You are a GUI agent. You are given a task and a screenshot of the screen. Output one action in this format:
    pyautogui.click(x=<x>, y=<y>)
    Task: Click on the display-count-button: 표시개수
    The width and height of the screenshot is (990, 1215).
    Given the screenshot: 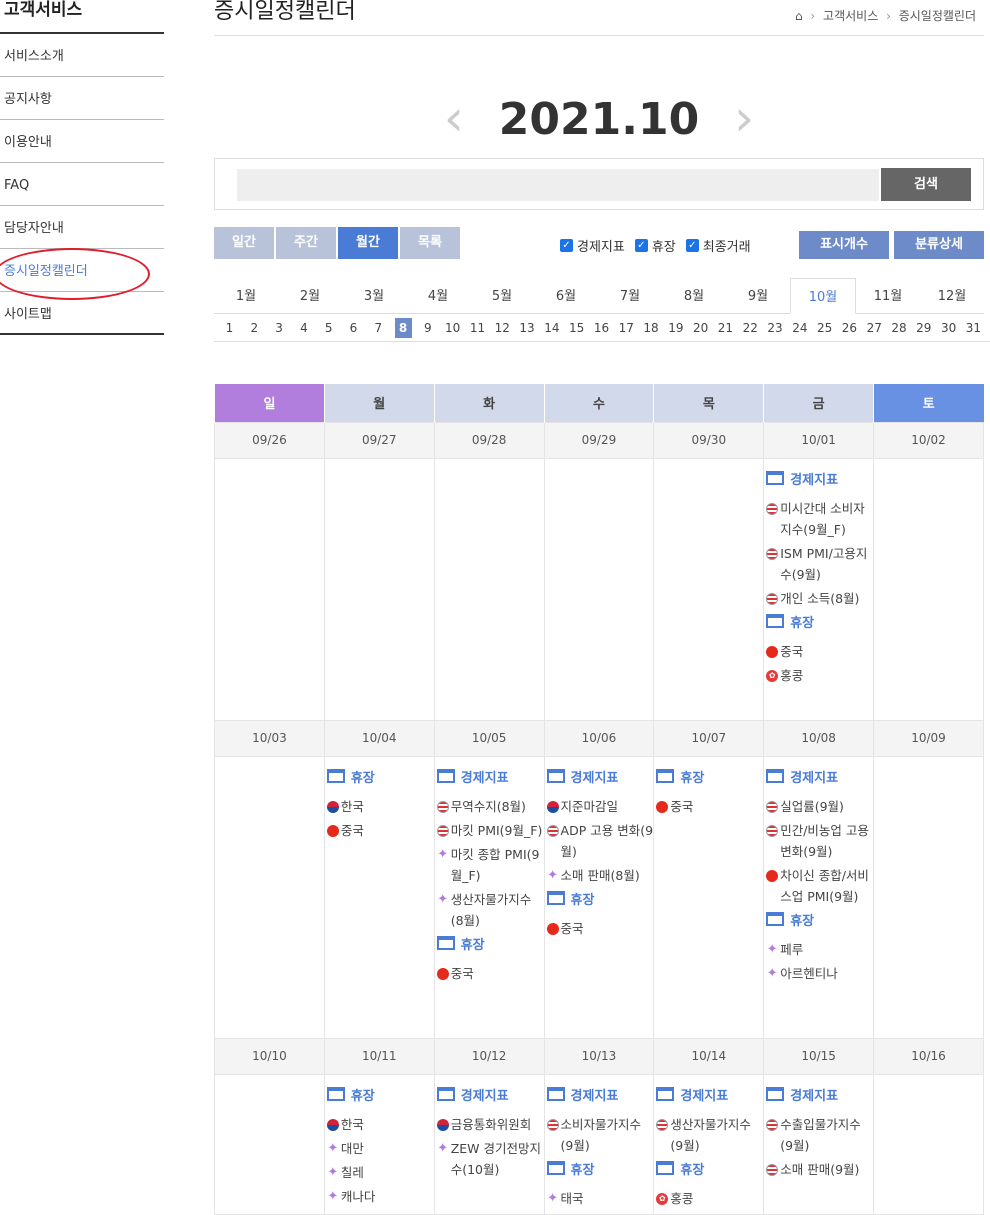 What is the action you would take?
    pyautogui.click(x=844, y=245)
    